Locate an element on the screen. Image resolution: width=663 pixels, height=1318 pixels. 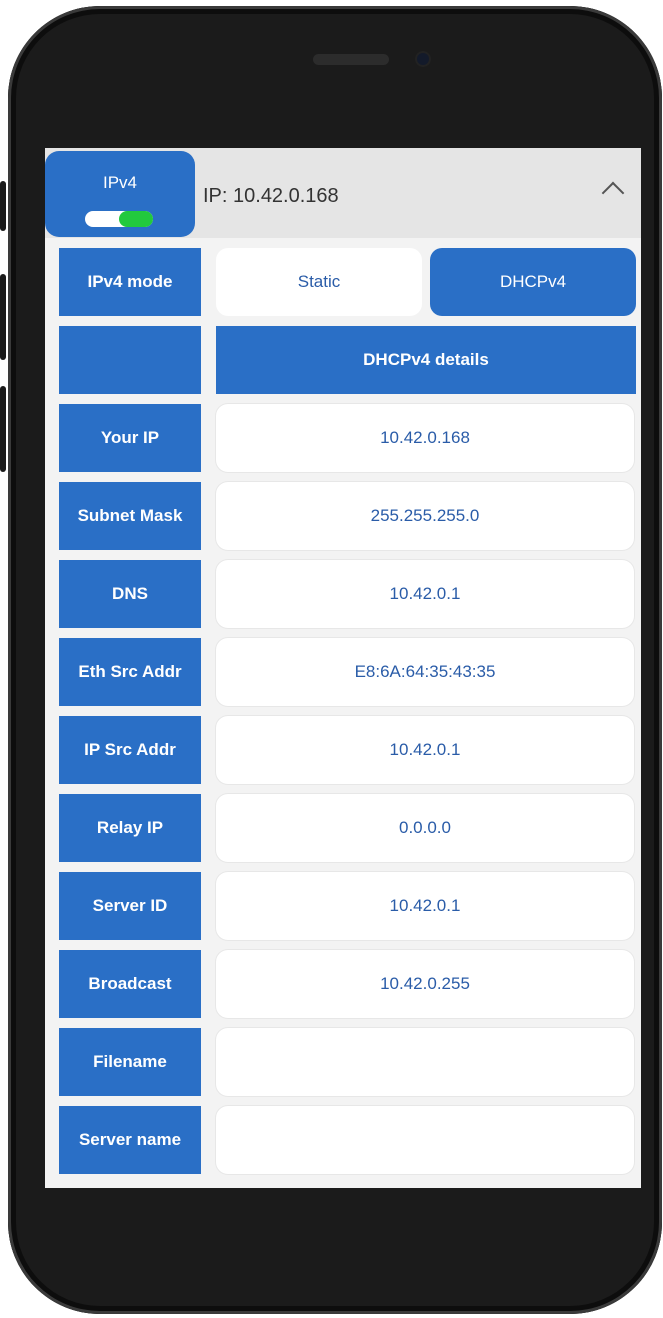
server-id-value: 10.42.0.1 is located at coordinates (425, 906).